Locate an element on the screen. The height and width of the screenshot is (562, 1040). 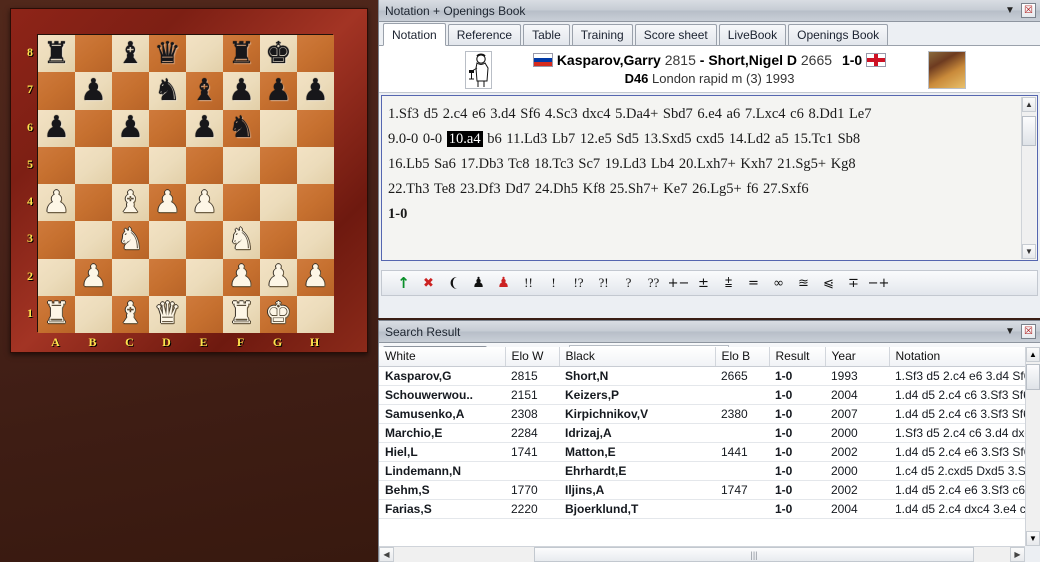
square-d3 is located at coordinates (167, 240).